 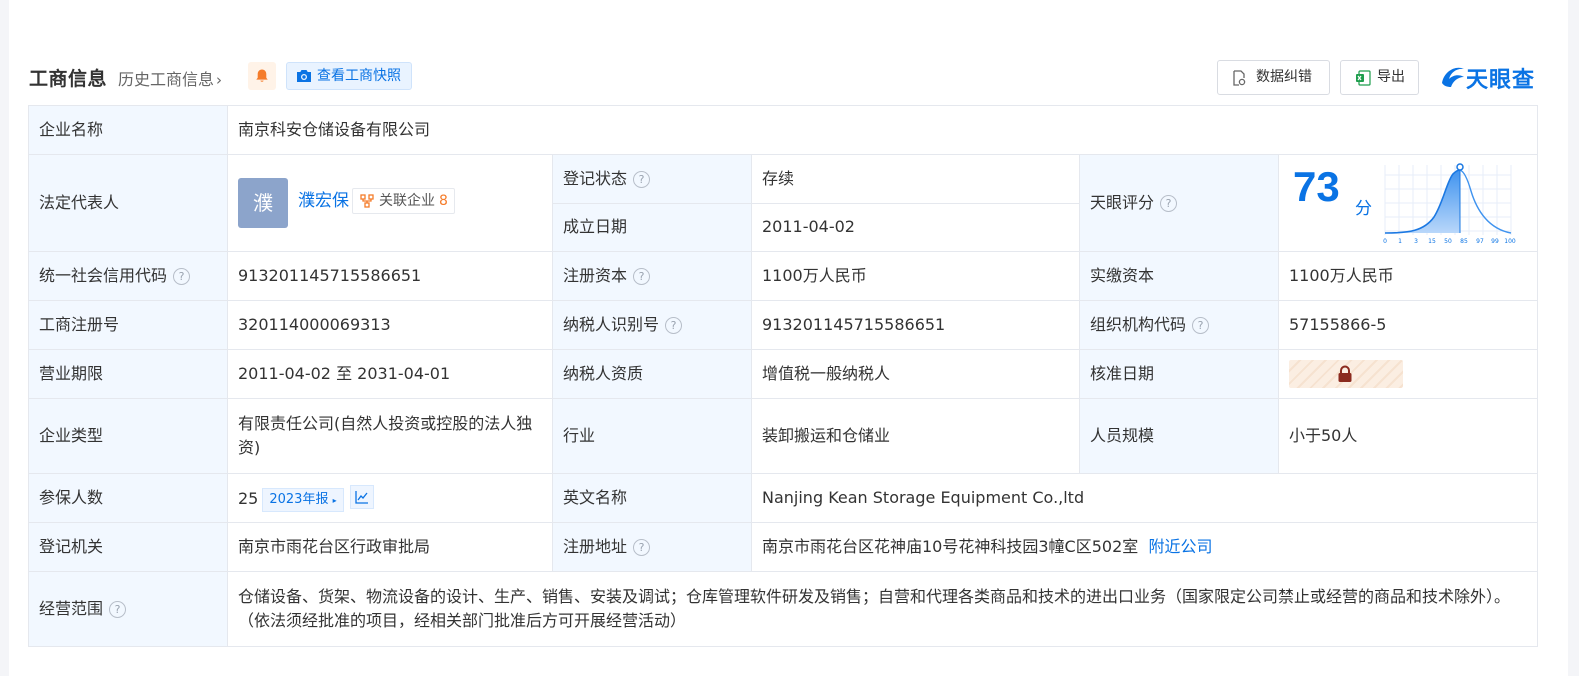 I want to click on reg-status-value: 存续, so click(x=915, y=179).